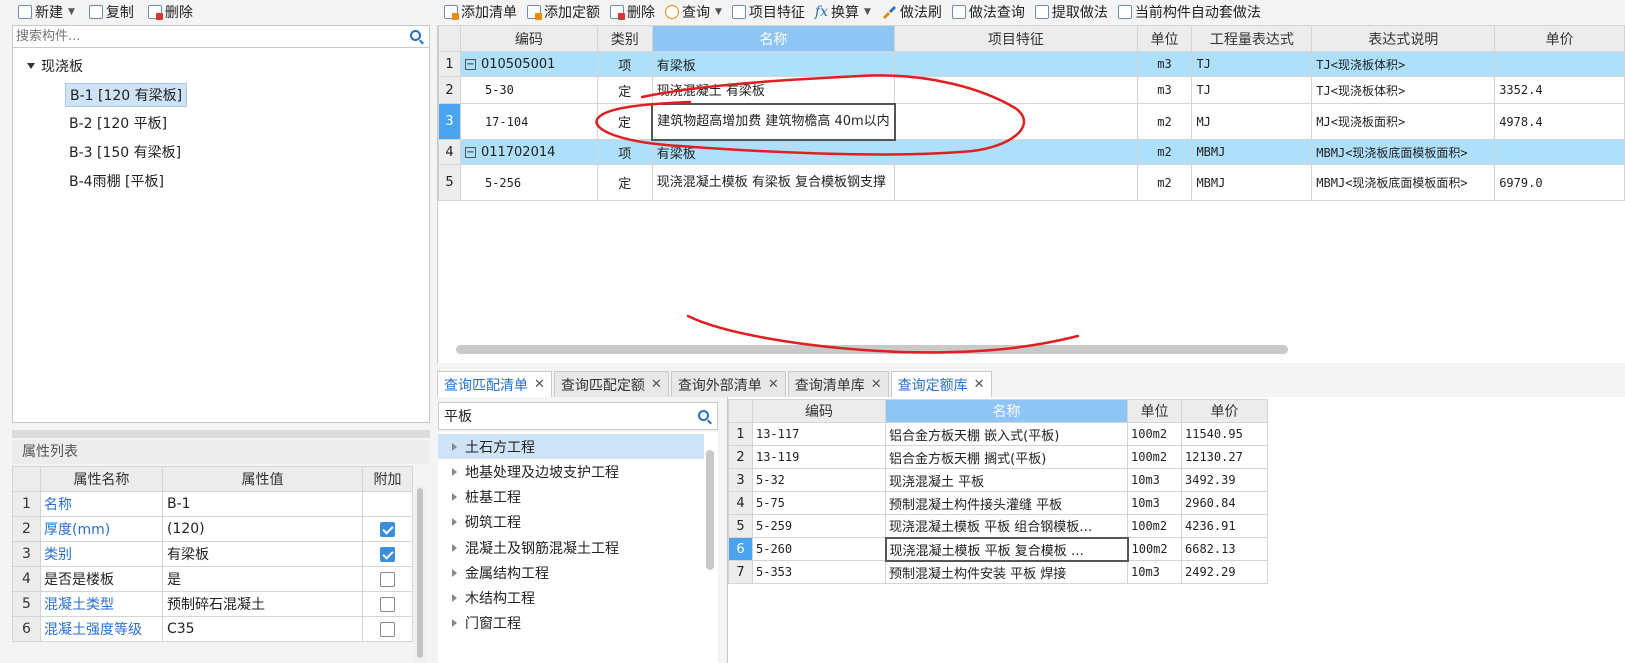 The width and height of the screenshot is (1625, 663). What do you see at coordinates (262, 604) in the screenshot?
I see `property-value: 预制碎石混凝土` at bounding box center [262, 604].